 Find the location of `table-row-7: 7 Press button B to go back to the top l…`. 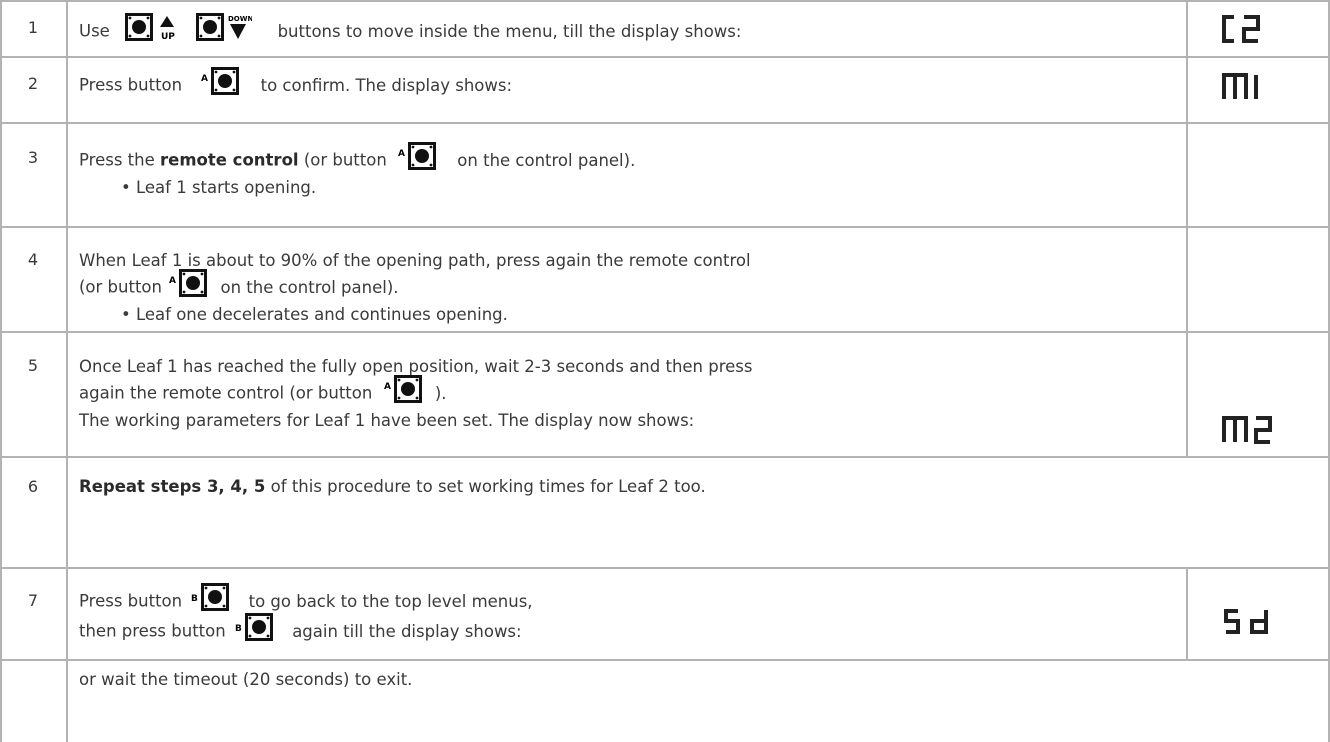

table-row-7: 7 Press button B to go back to the top l… is located at coordinates (665, 615).